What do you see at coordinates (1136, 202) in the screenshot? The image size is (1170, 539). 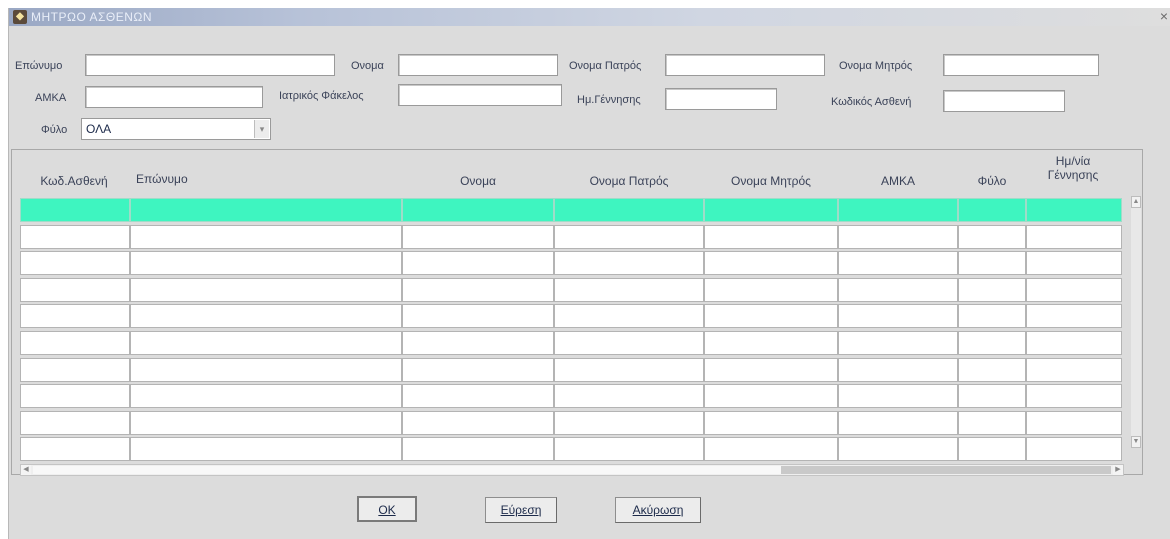 I see `scroll-up-icon: ▲` at bounding box center [1136, 202].